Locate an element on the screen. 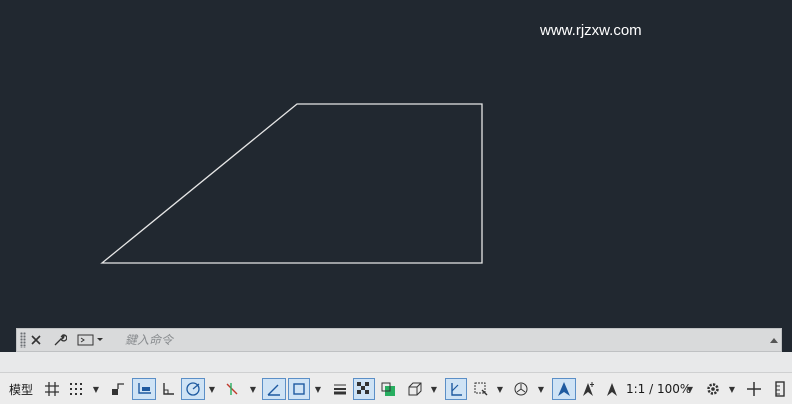  model-tab: 模型 is located at coordinates (21, 389).